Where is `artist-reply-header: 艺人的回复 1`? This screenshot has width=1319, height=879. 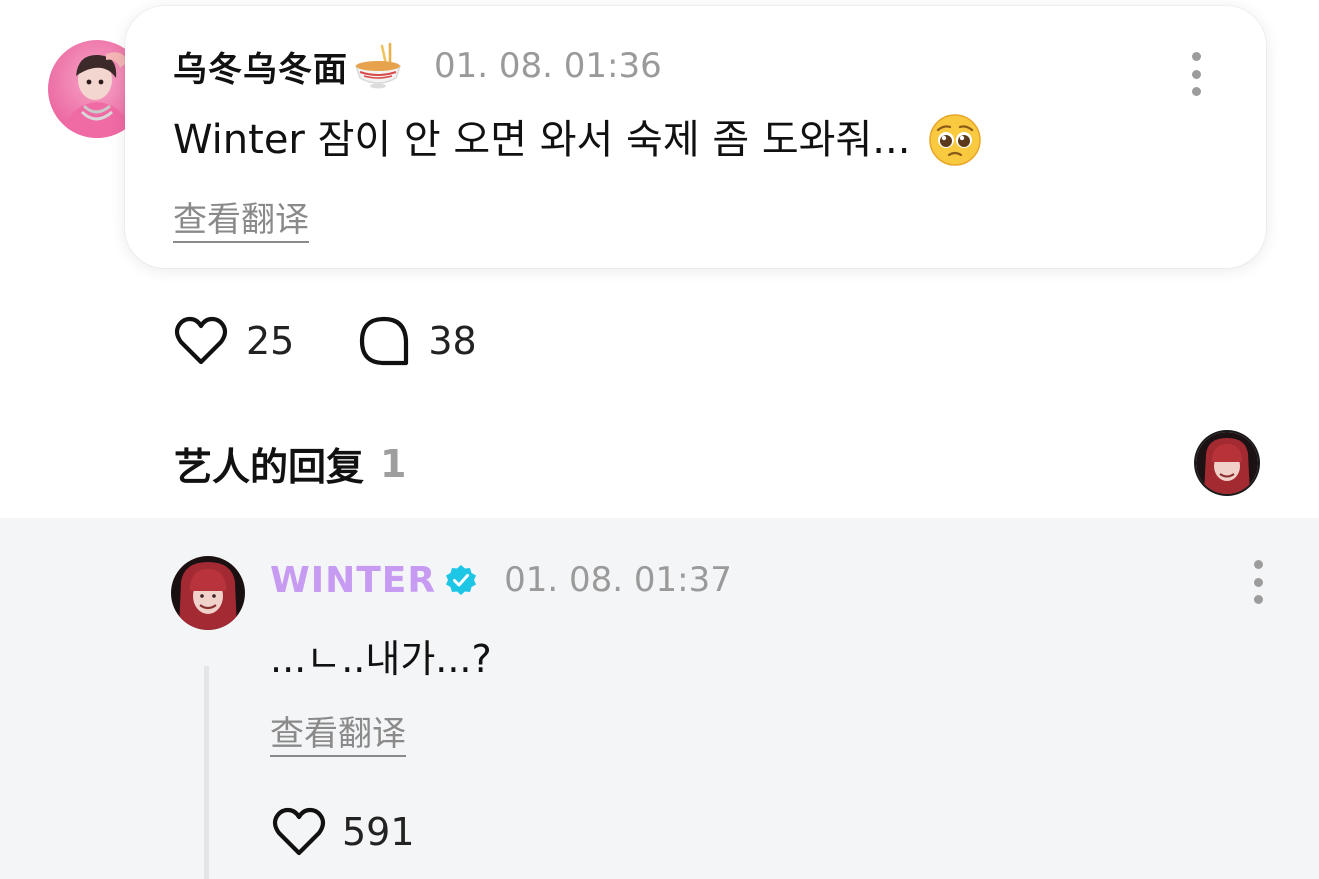
artist-reply-header: 艺人的回复 1 is located at coordinates (290, 463).